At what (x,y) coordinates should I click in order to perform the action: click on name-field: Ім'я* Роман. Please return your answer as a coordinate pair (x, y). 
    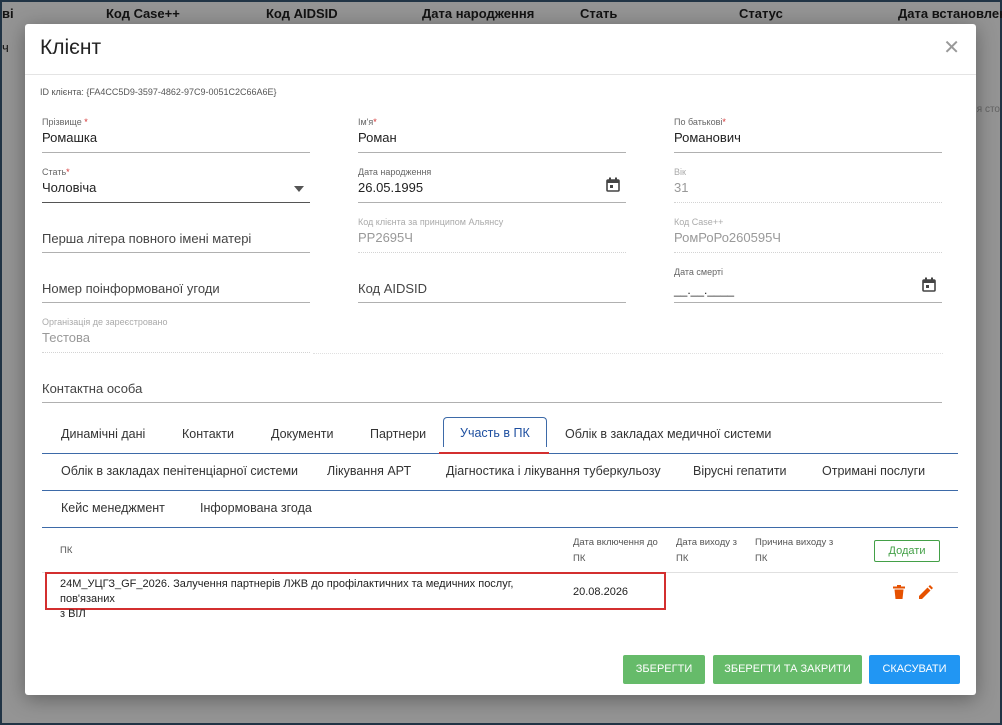
    Looking at the image, I should click on (492, 135).